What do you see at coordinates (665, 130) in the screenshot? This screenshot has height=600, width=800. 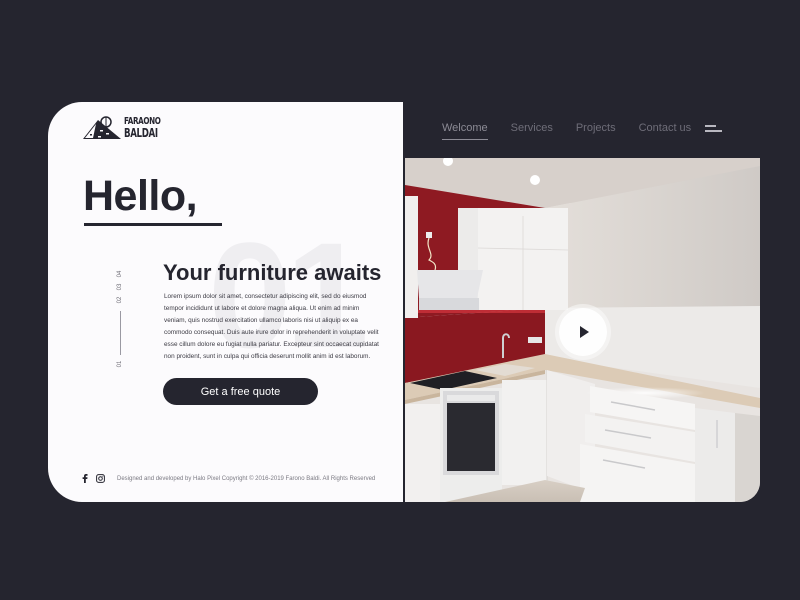 I see `nav-item-contact: Contact us` at bounding box center [665, 130].